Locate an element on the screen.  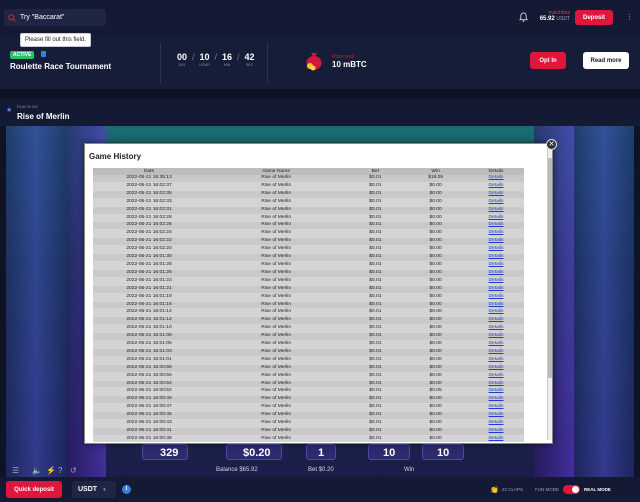
cell-date: 2022-05-21 16:02:31 is located at coordinates (149, 210).